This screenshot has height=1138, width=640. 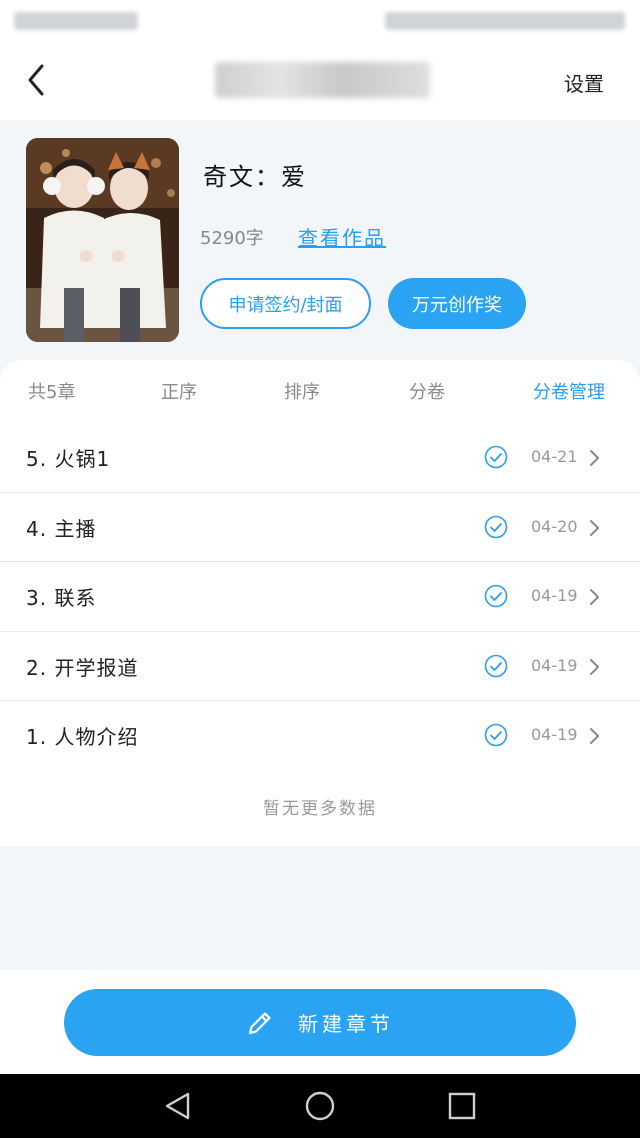 I want to click on chapter-row: 5. 火锅1 04-21, so click(x=320, y=458).